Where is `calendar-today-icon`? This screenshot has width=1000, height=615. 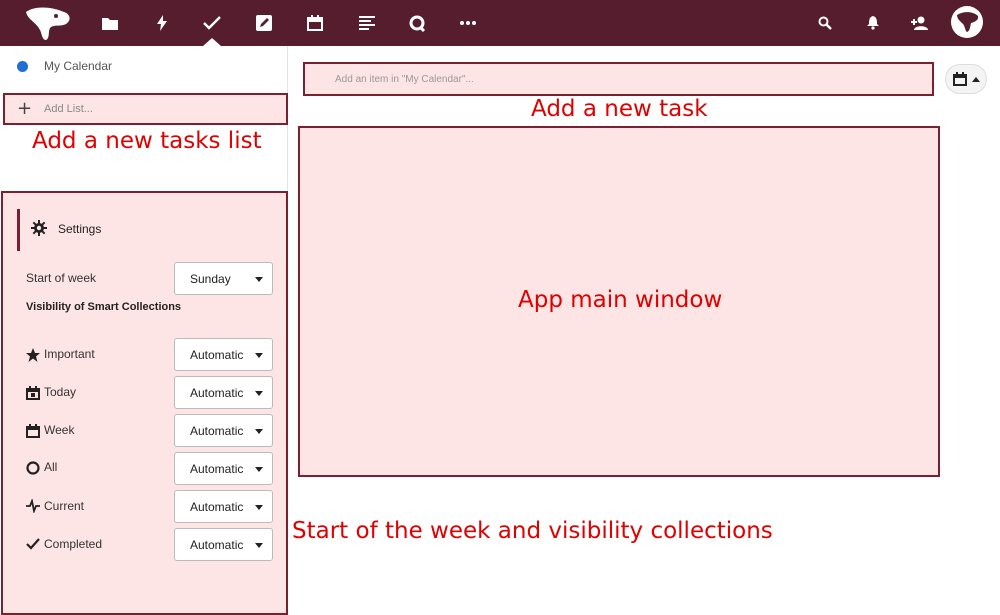
calendar-today-icon is located at coordinates (33, 393).